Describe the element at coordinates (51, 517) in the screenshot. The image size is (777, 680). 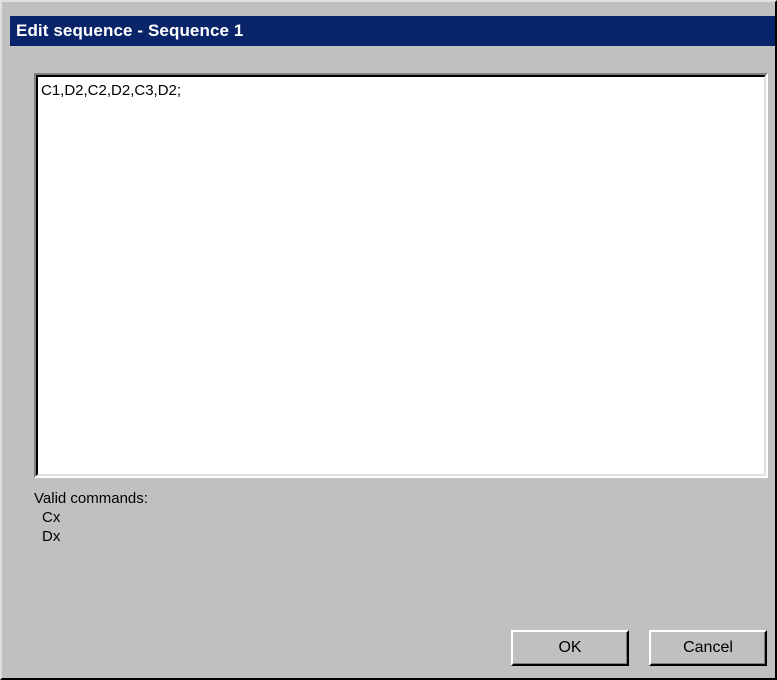
I see `valid-command-cx: Cx` at that location.